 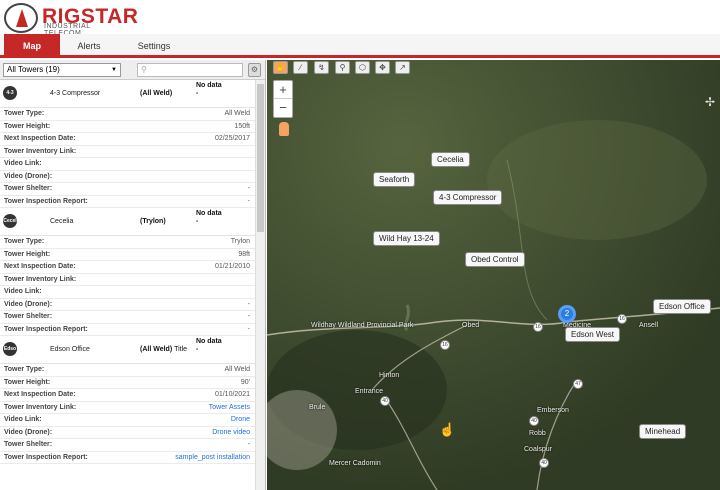 I want to click on zoom-out-button: −, so click(x=283, y=108).